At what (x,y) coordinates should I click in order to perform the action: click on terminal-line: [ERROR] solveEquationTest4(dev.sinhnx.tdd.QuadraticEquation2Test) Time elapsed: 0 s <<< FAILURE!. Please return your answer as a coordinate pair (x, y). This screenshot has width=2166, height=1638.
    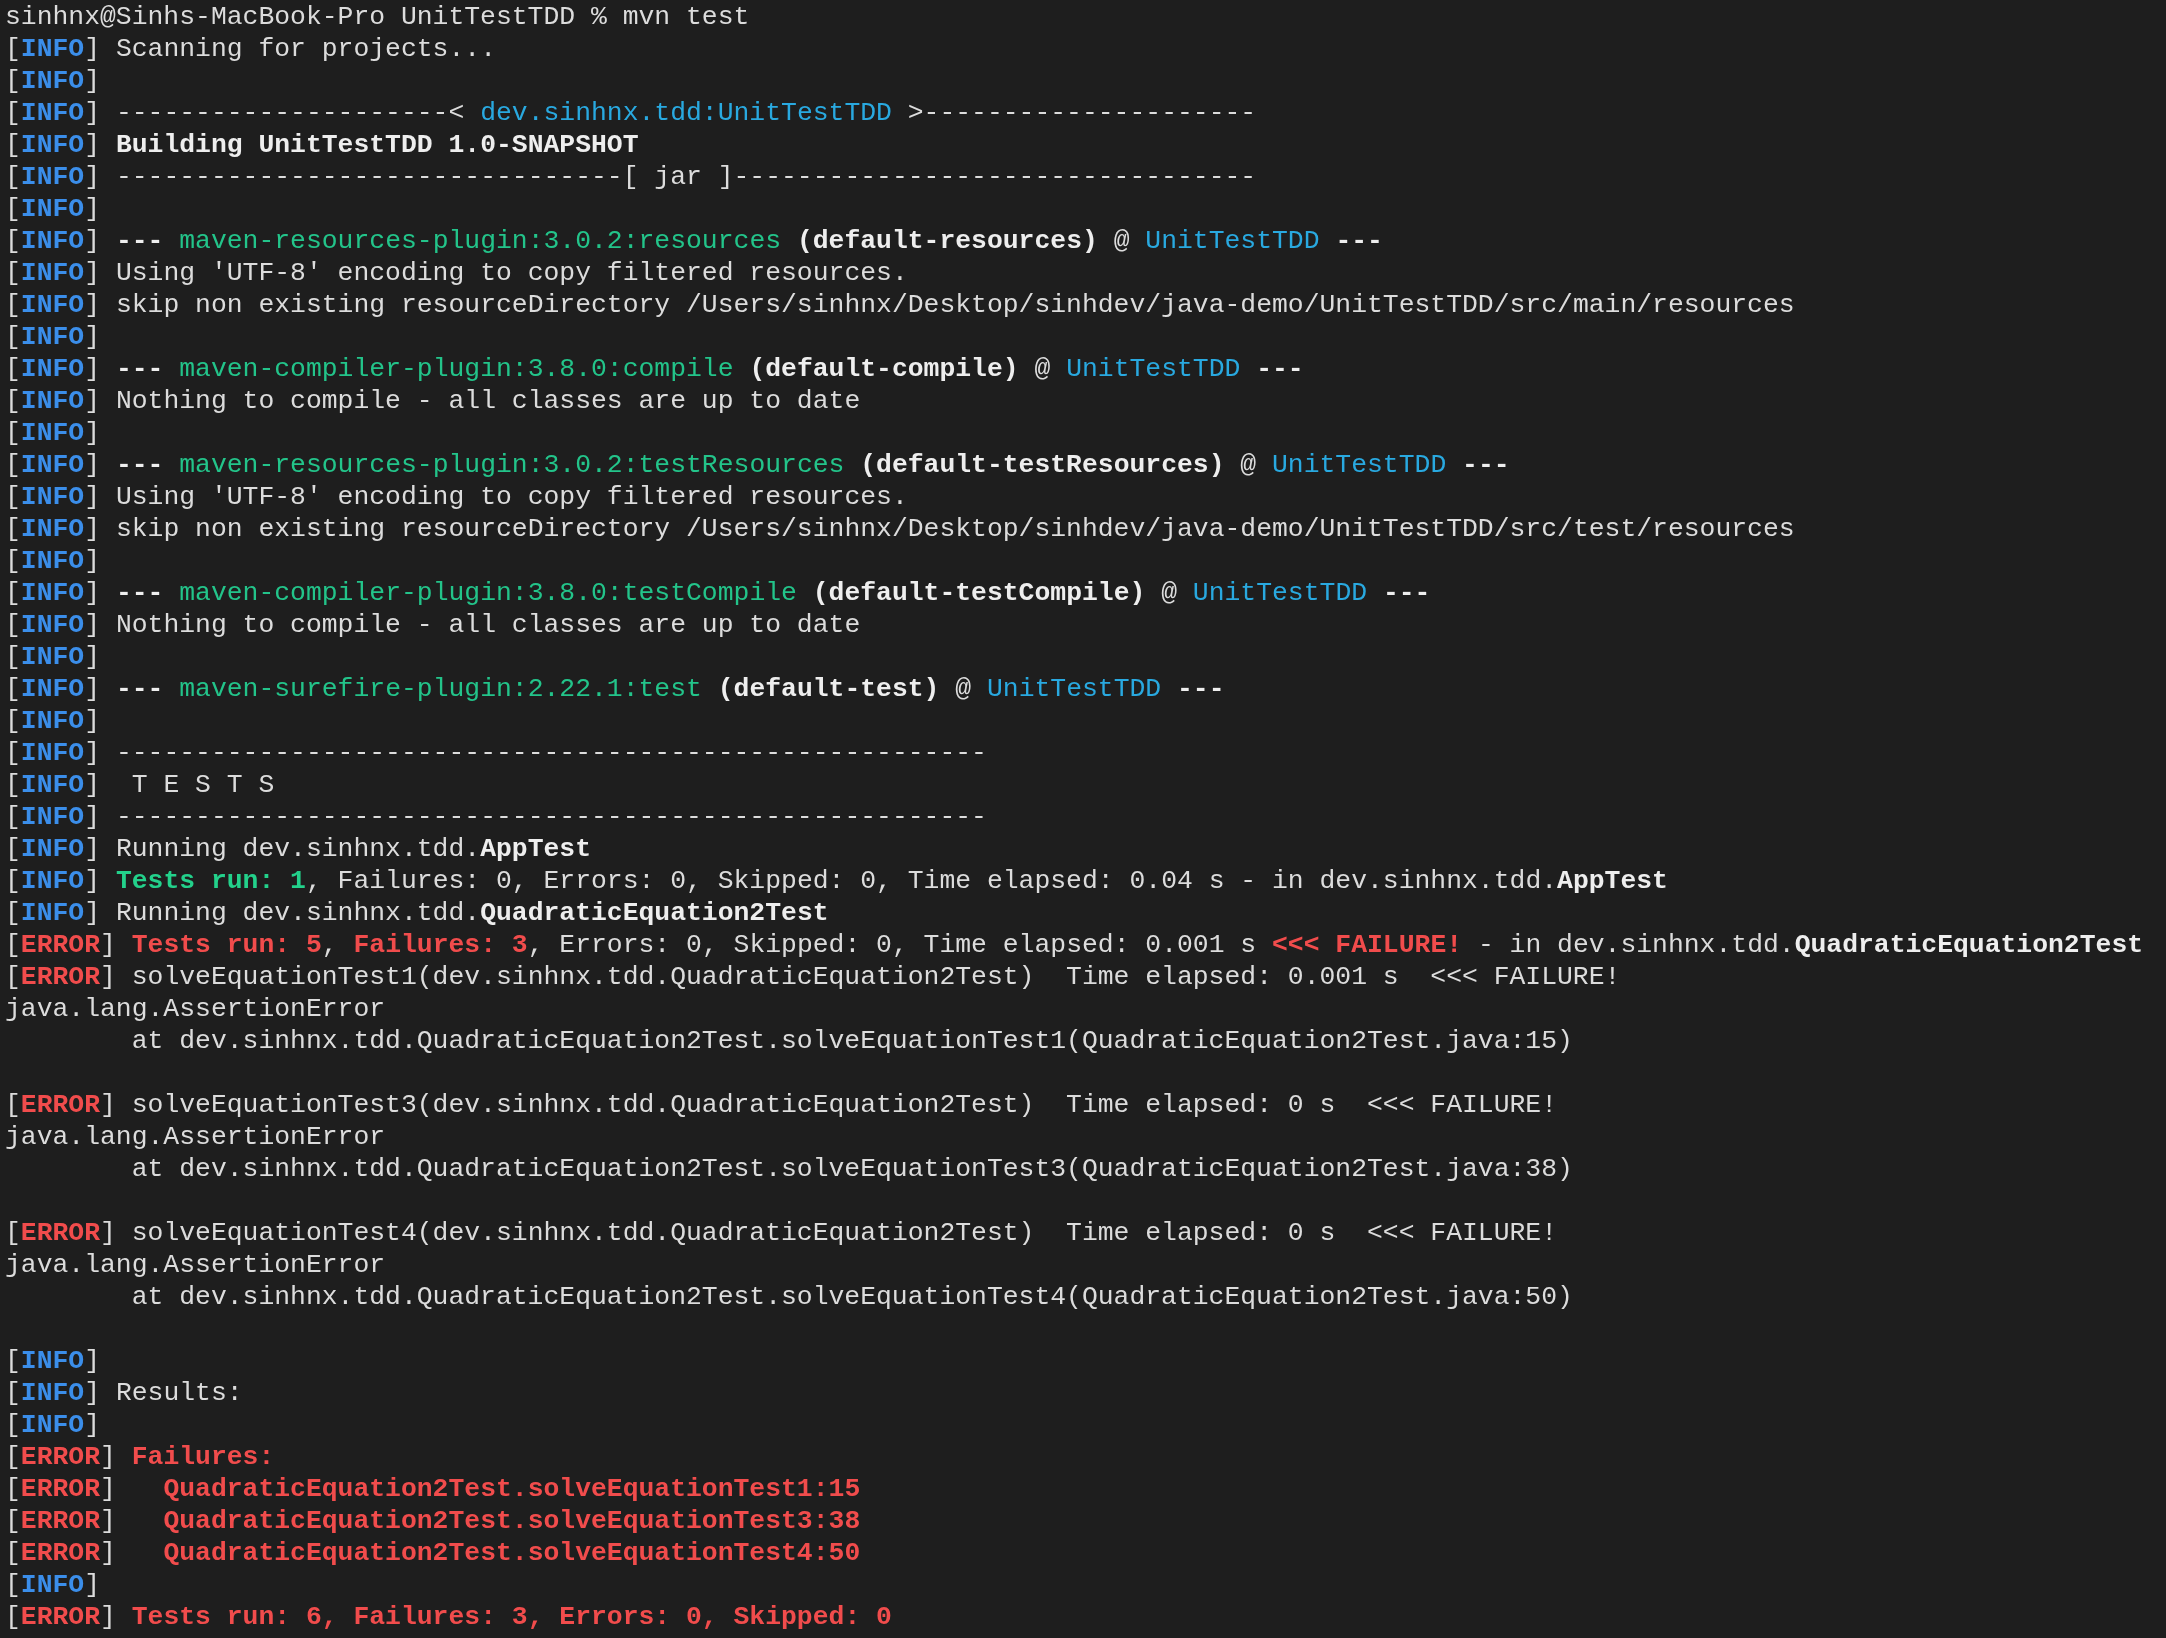
    Looking at the image, I should click on (781, 1233).